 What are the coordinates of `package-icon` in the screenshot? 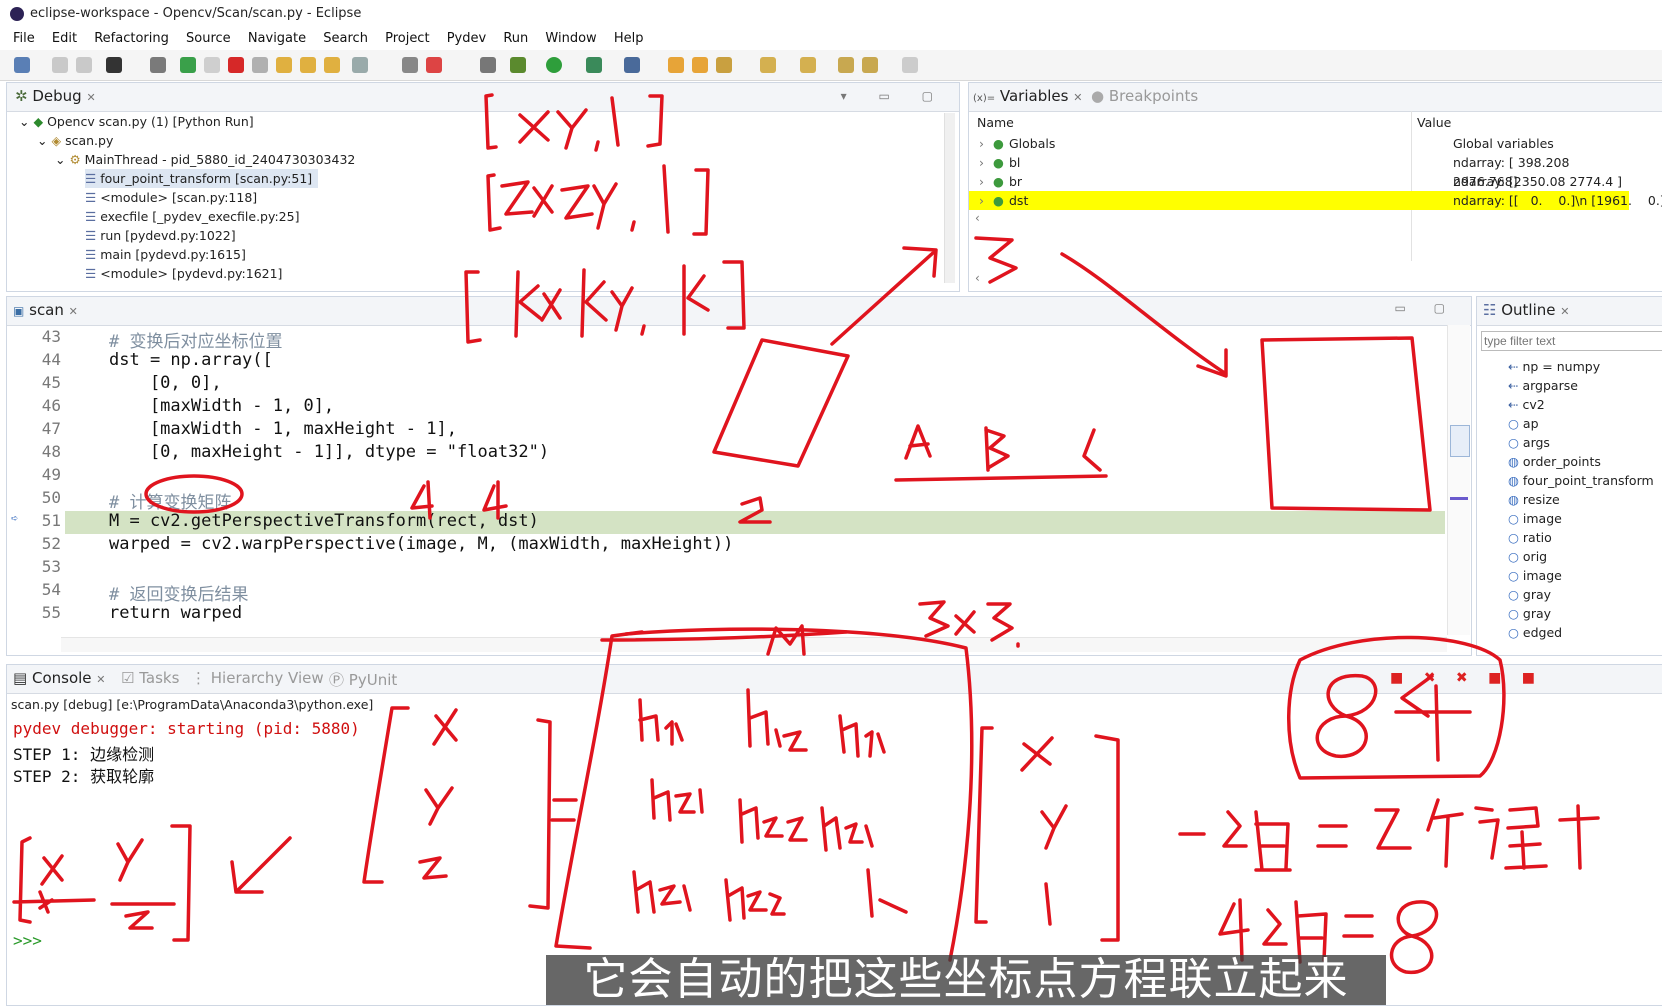 It's located at (488, 65).